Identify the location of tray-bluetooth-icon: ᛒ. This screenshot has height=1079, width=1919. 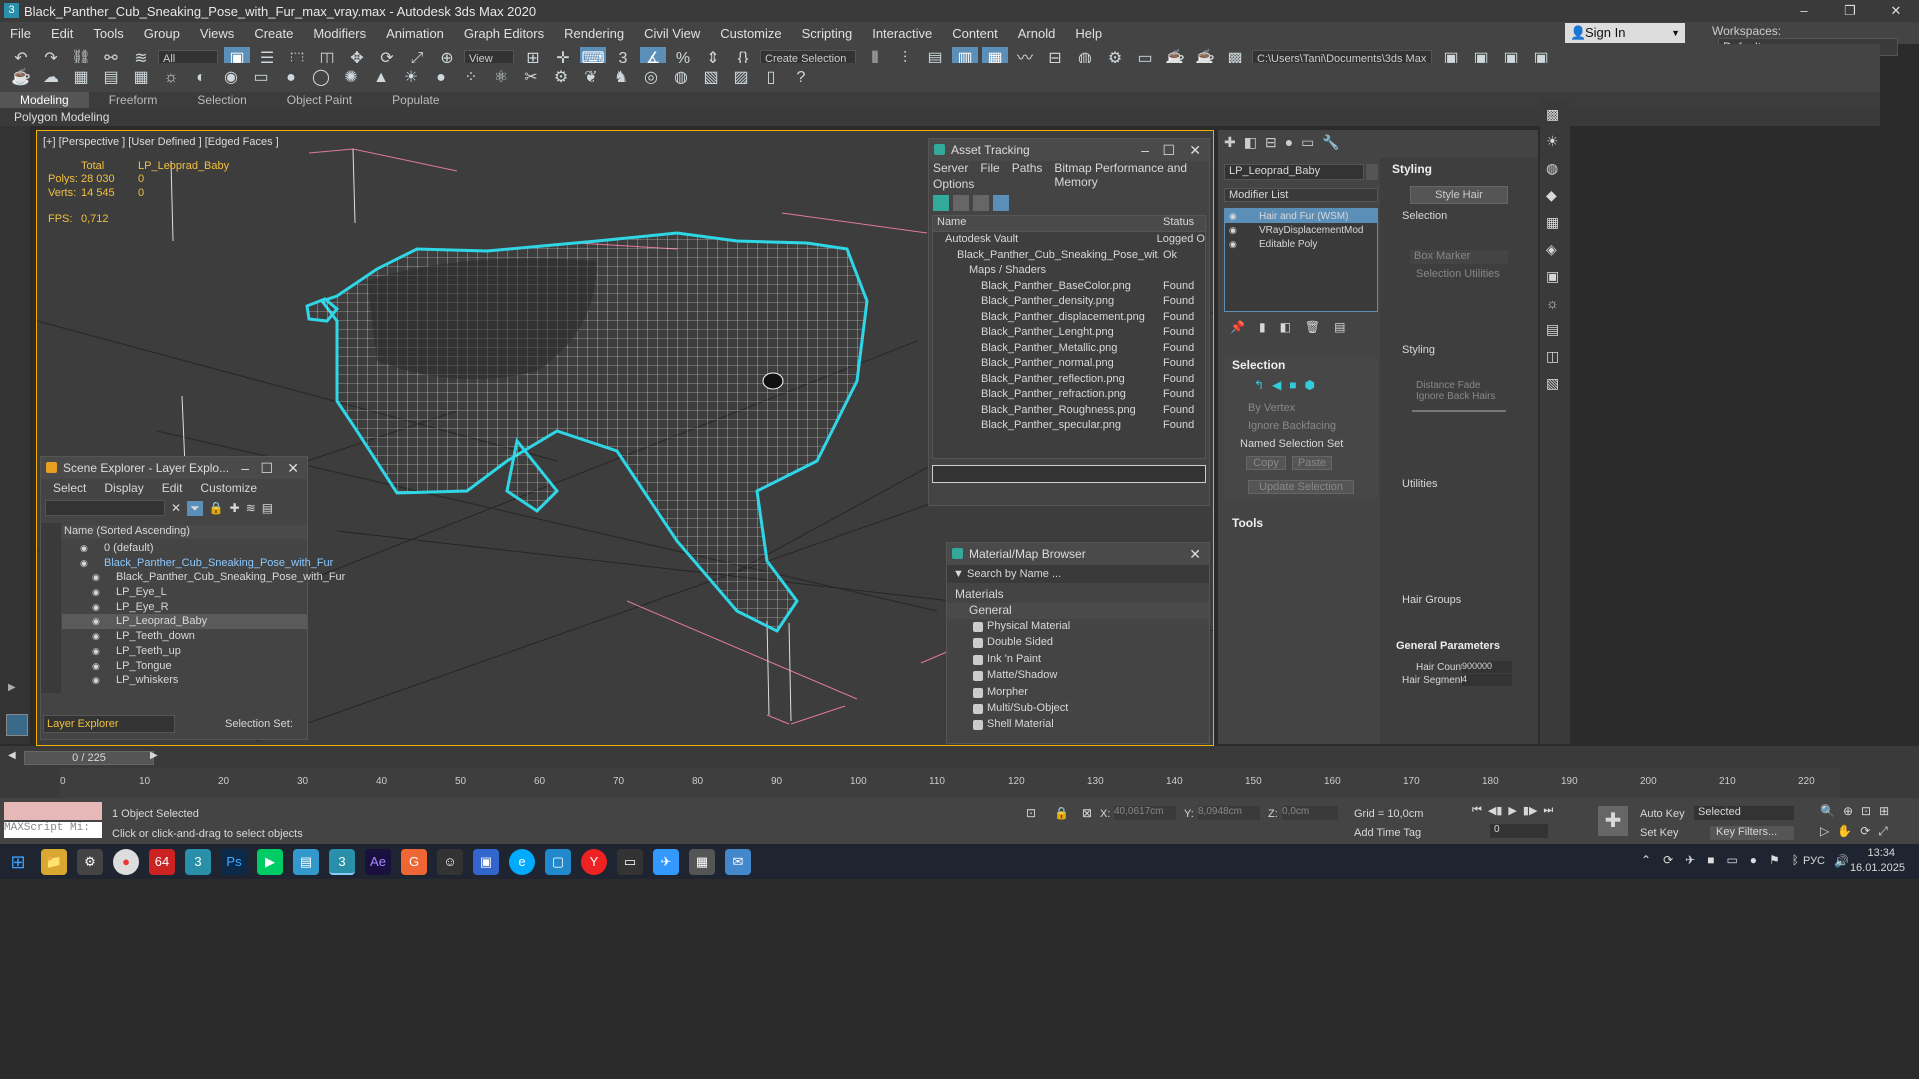
(1795, 860).